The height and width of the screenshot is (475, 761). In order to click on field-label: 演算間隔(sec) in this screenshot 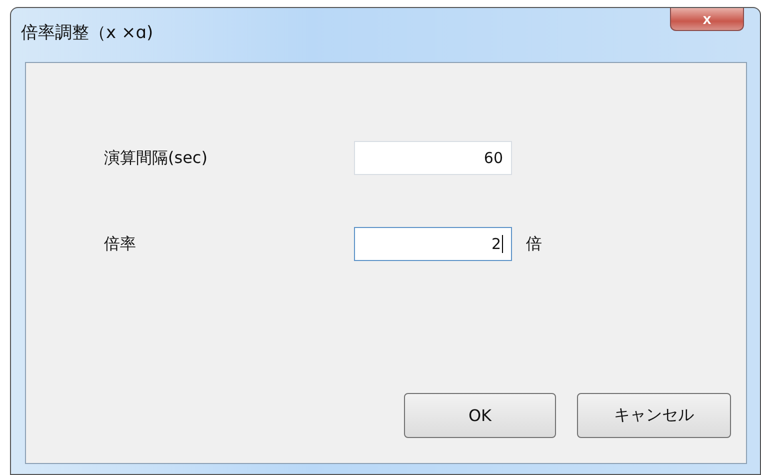, I will do `click(156, 158)`.